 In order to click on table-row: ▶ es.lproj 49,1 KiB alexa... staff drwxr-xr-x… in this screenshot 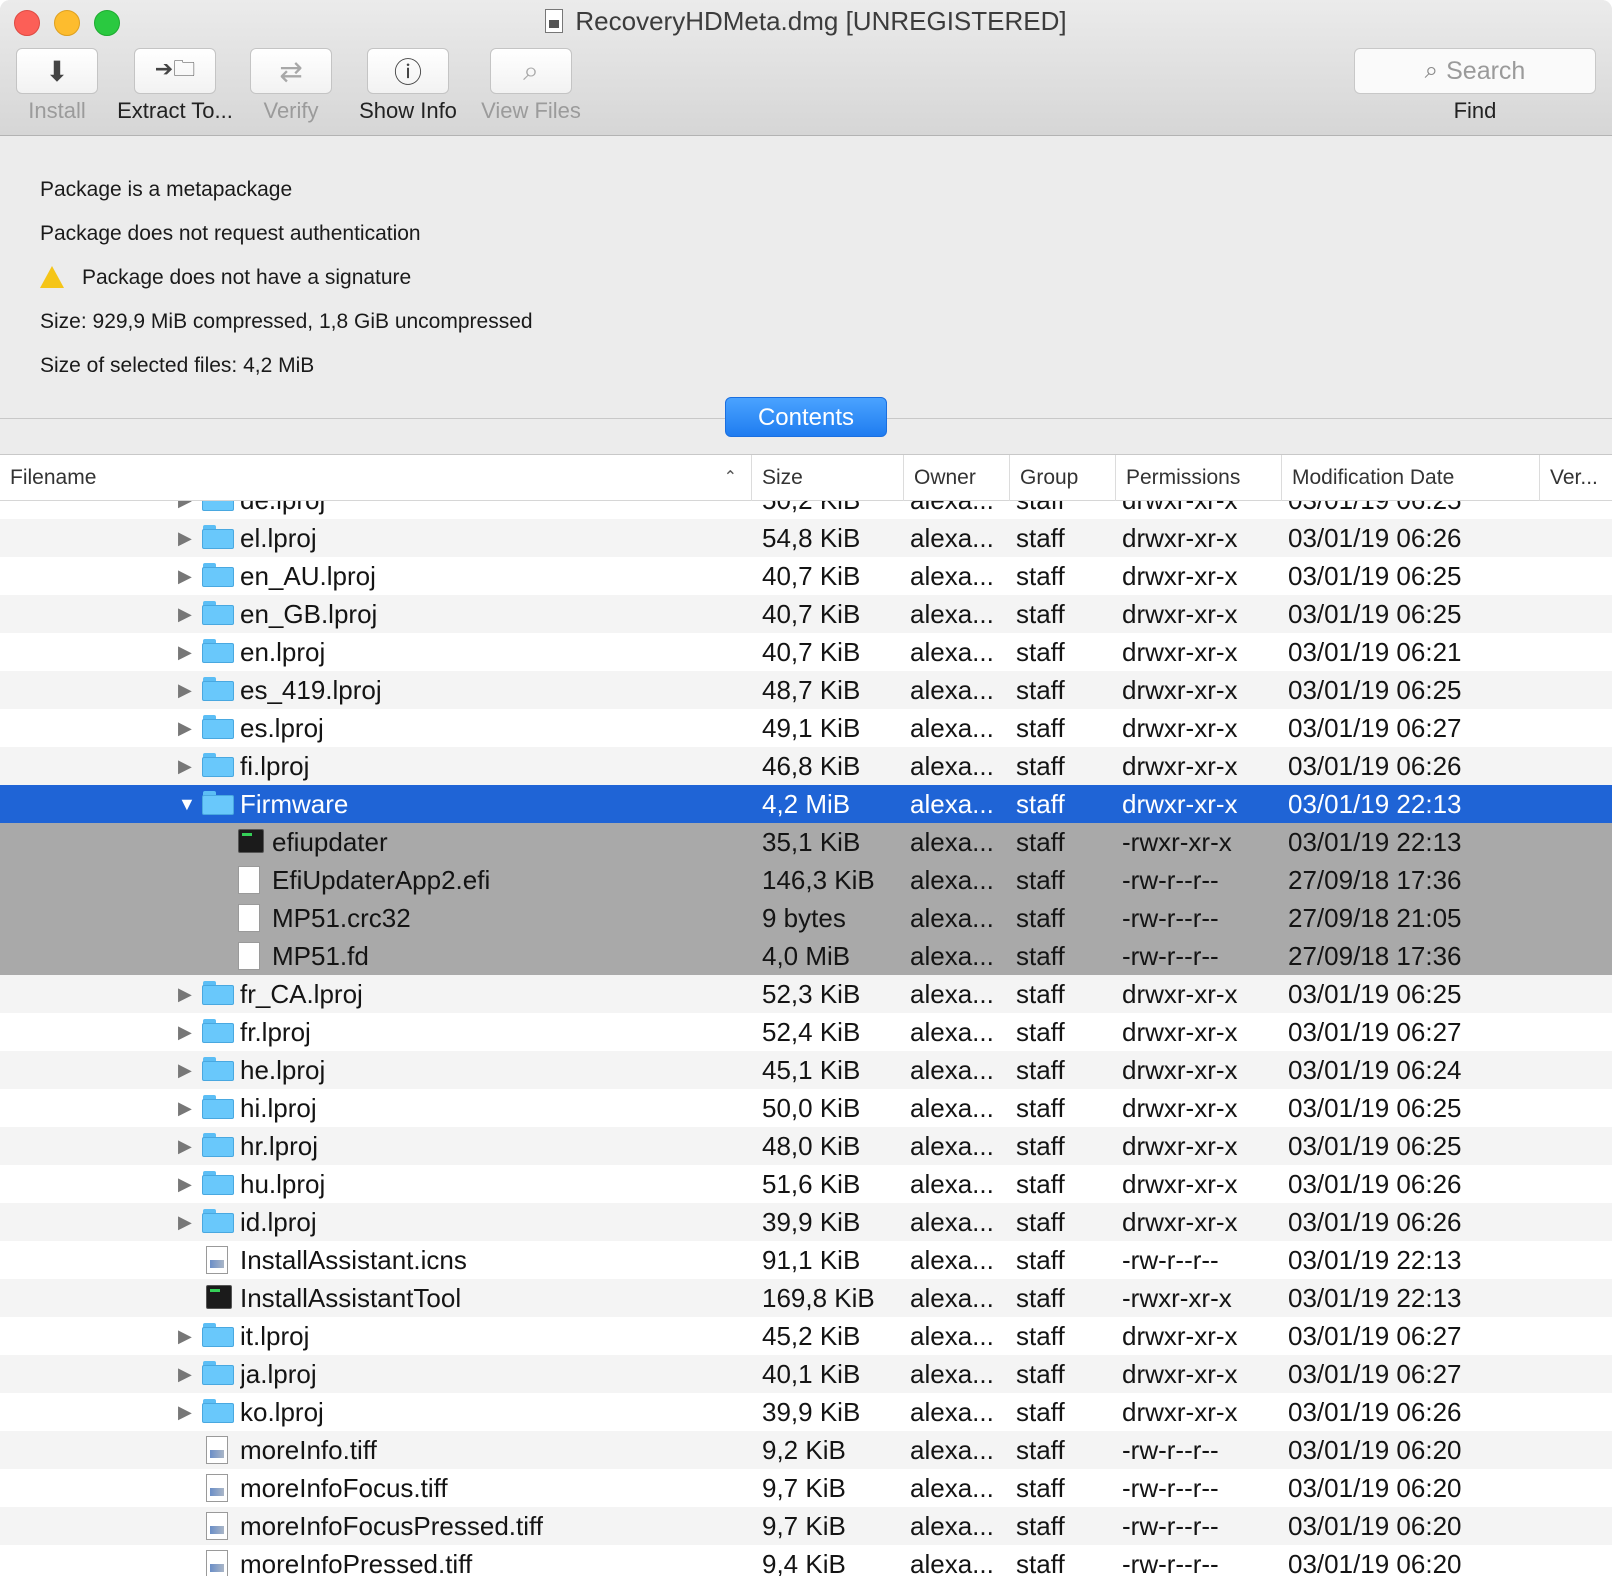, I will do `click(806, 728)`.